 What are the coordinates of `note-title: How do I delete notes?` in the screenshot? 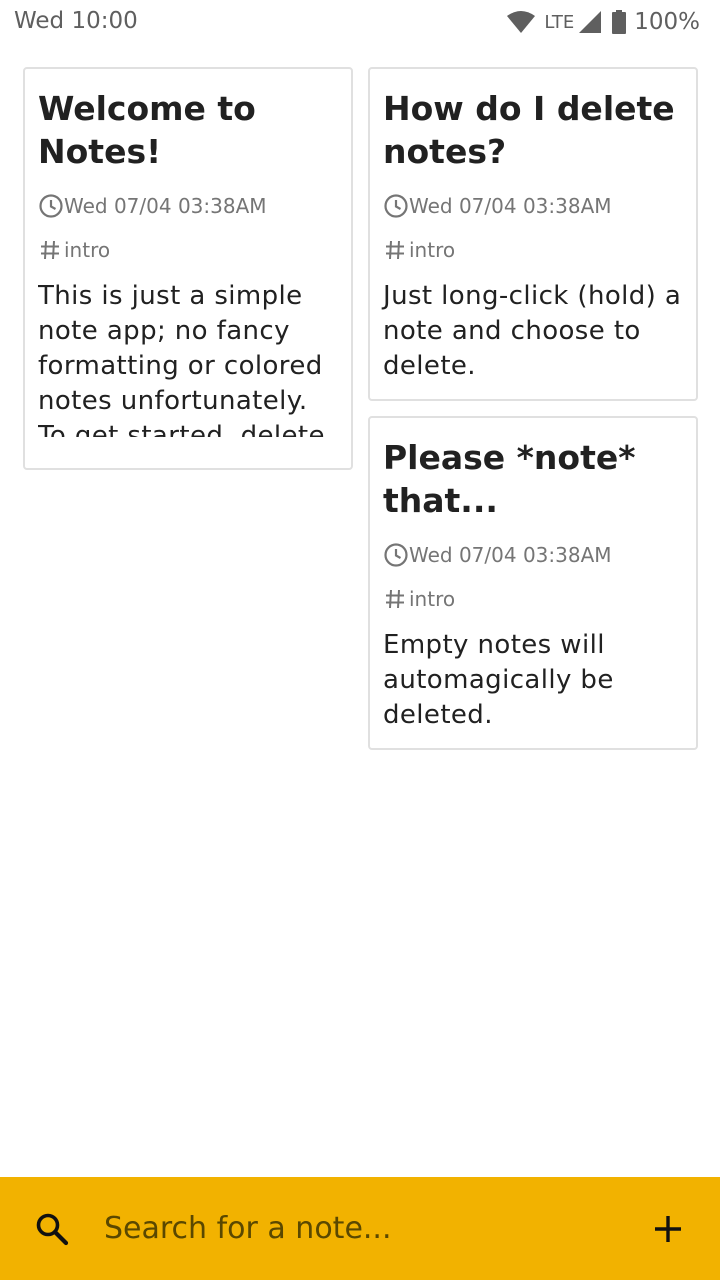 It's located at (529, 130).